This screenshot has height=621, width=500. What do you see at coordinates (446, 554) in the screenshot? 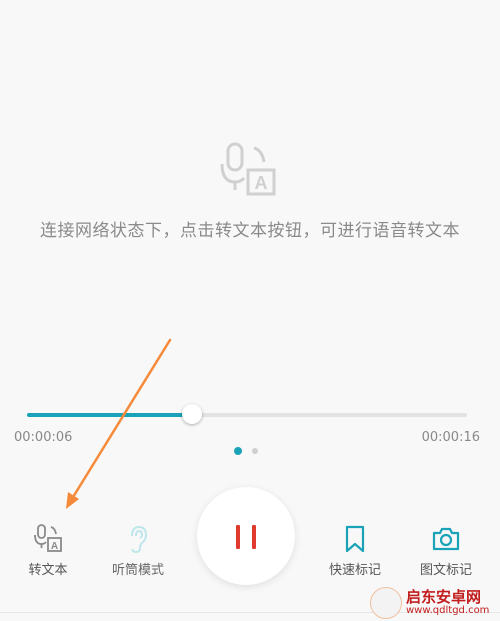
I see `photo-mark-button: 图文标记` at bounding box center [446, 554].